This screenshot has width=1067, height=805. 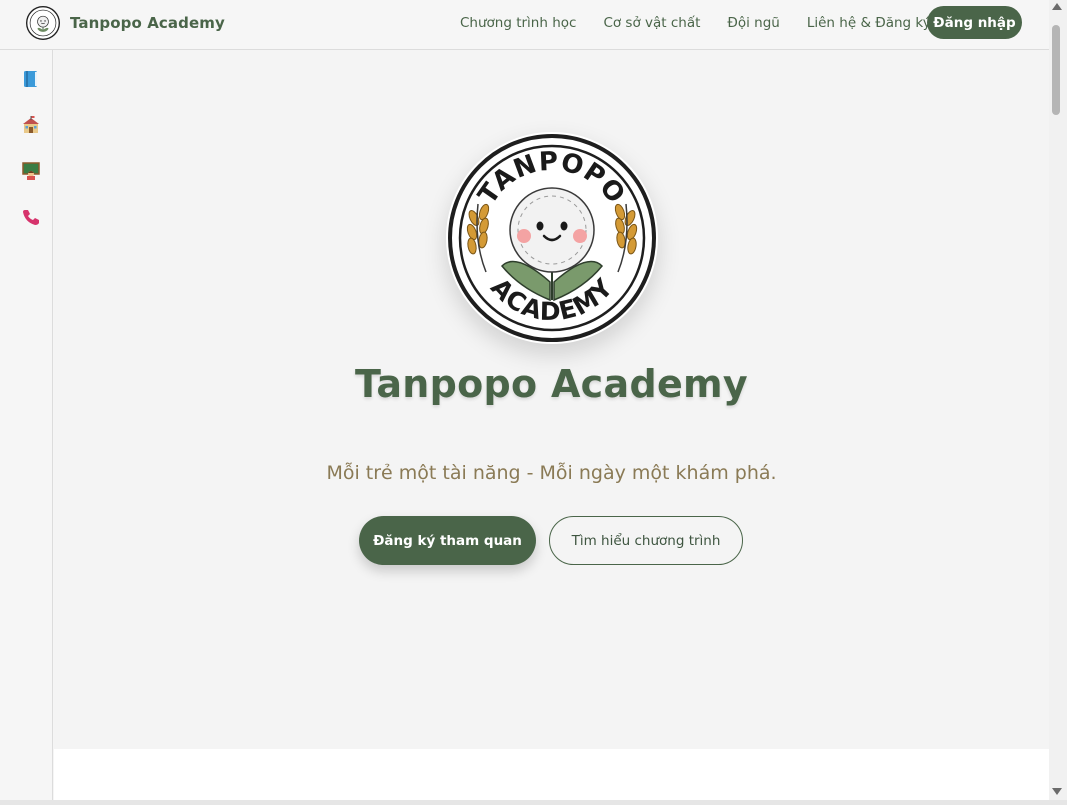 I want to click on vertical-scrollbar, so click(x=1058, y=400).